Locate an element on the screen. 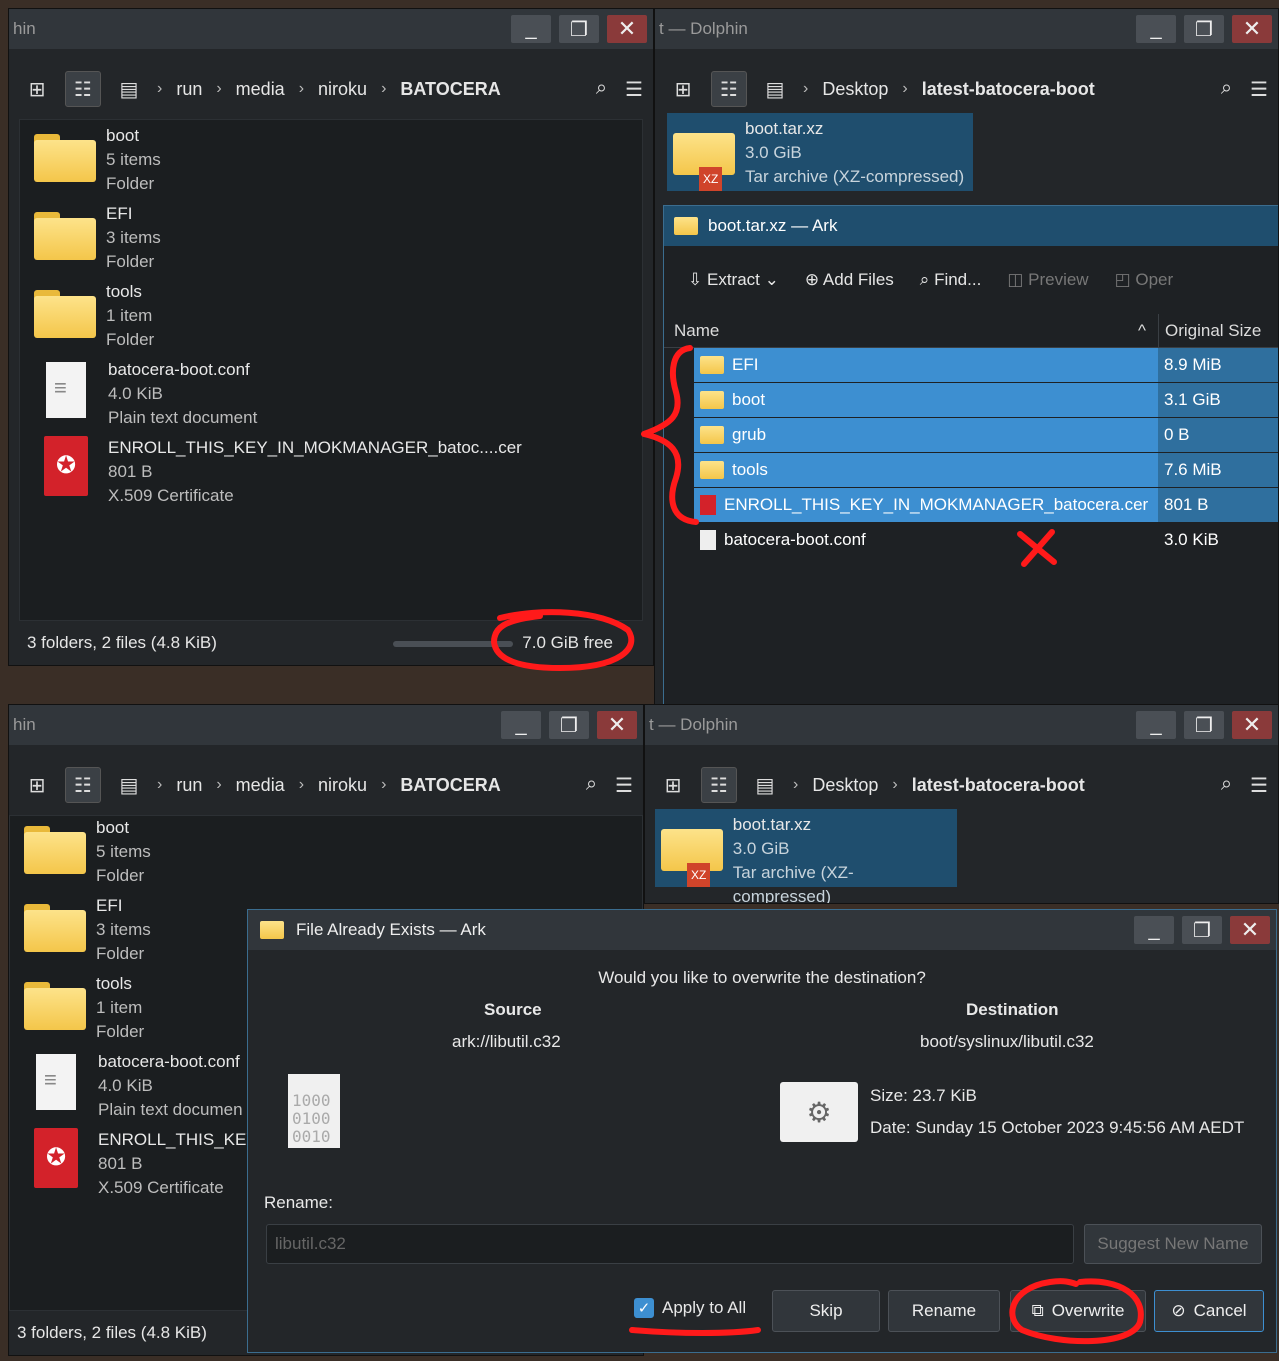 The height and width of the screenshot is (1361, 1279). table-row: tools 7.6 MiB is located at coordinates (986, 470).